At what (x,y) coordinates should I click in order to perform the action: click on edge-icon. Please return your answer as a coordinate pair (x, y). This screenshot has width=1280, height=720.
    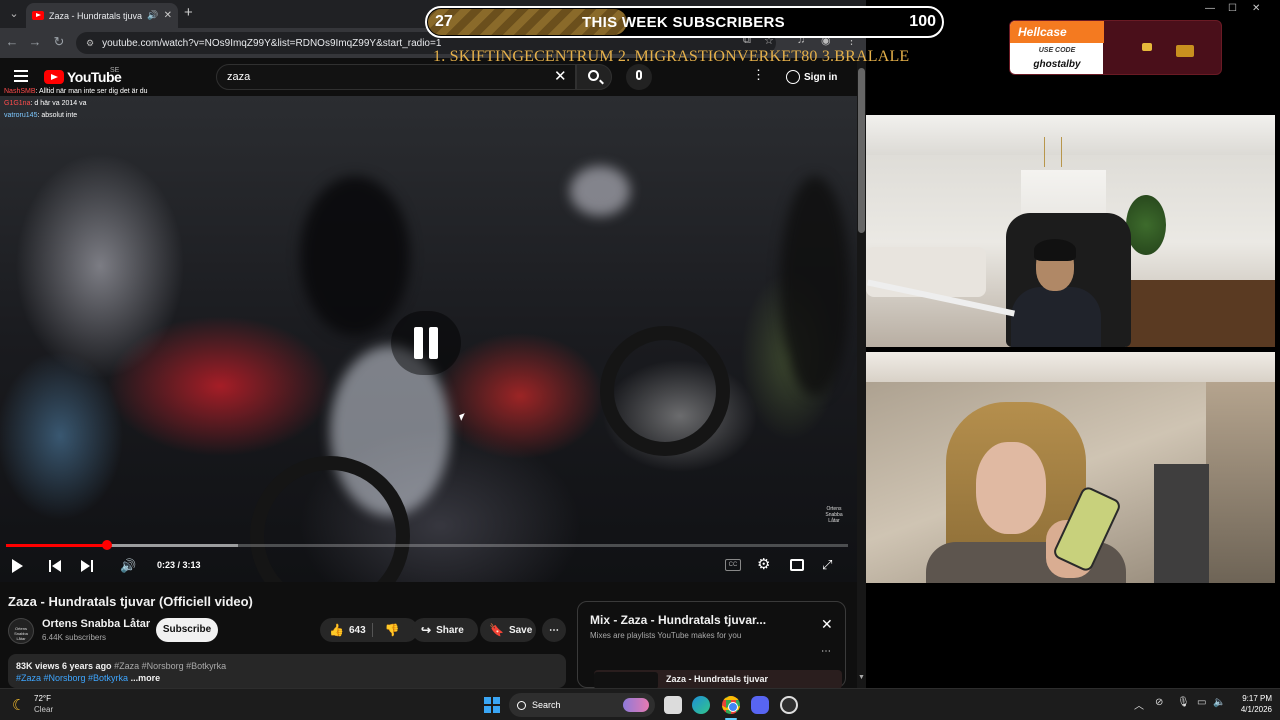
    Looking at the image, I should click on (701, 705).